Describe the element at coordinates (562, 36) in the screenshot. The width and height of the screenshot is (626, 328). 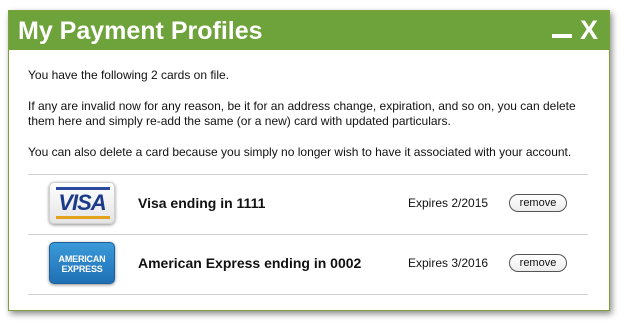
I see `minimize-icon` at that location.